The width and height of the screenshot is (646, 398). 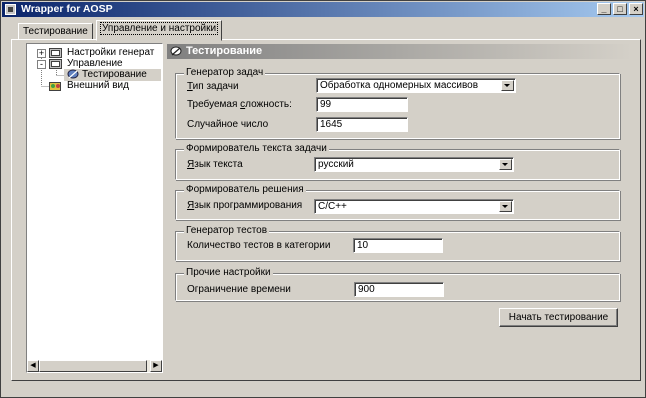 What do you see at coordinates (323, 9) in the screenshot?
I see `title-bar: Wrapper for AOSP _ □ ×` at bounding box center [323, 9].